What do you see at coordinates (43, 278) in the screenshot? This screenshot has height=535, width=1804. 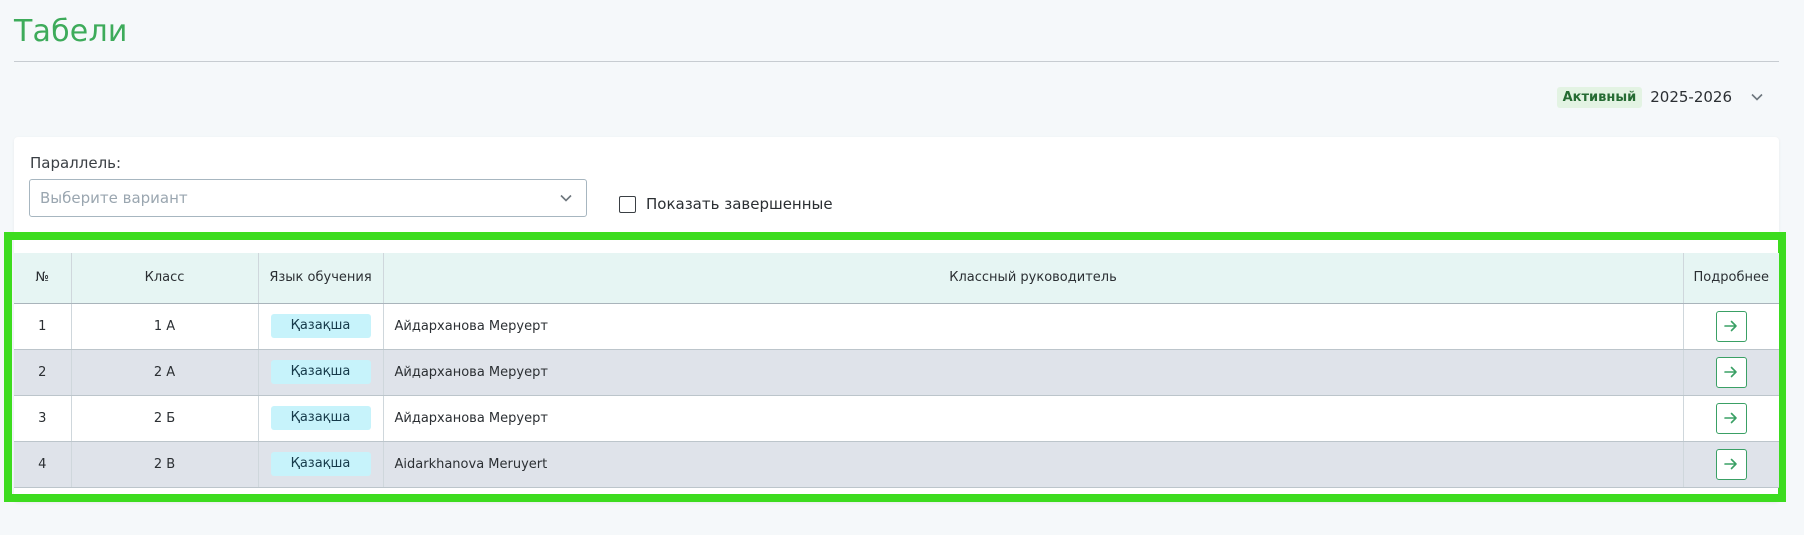 I see `header-number: №` at bounding box center [43, 278].